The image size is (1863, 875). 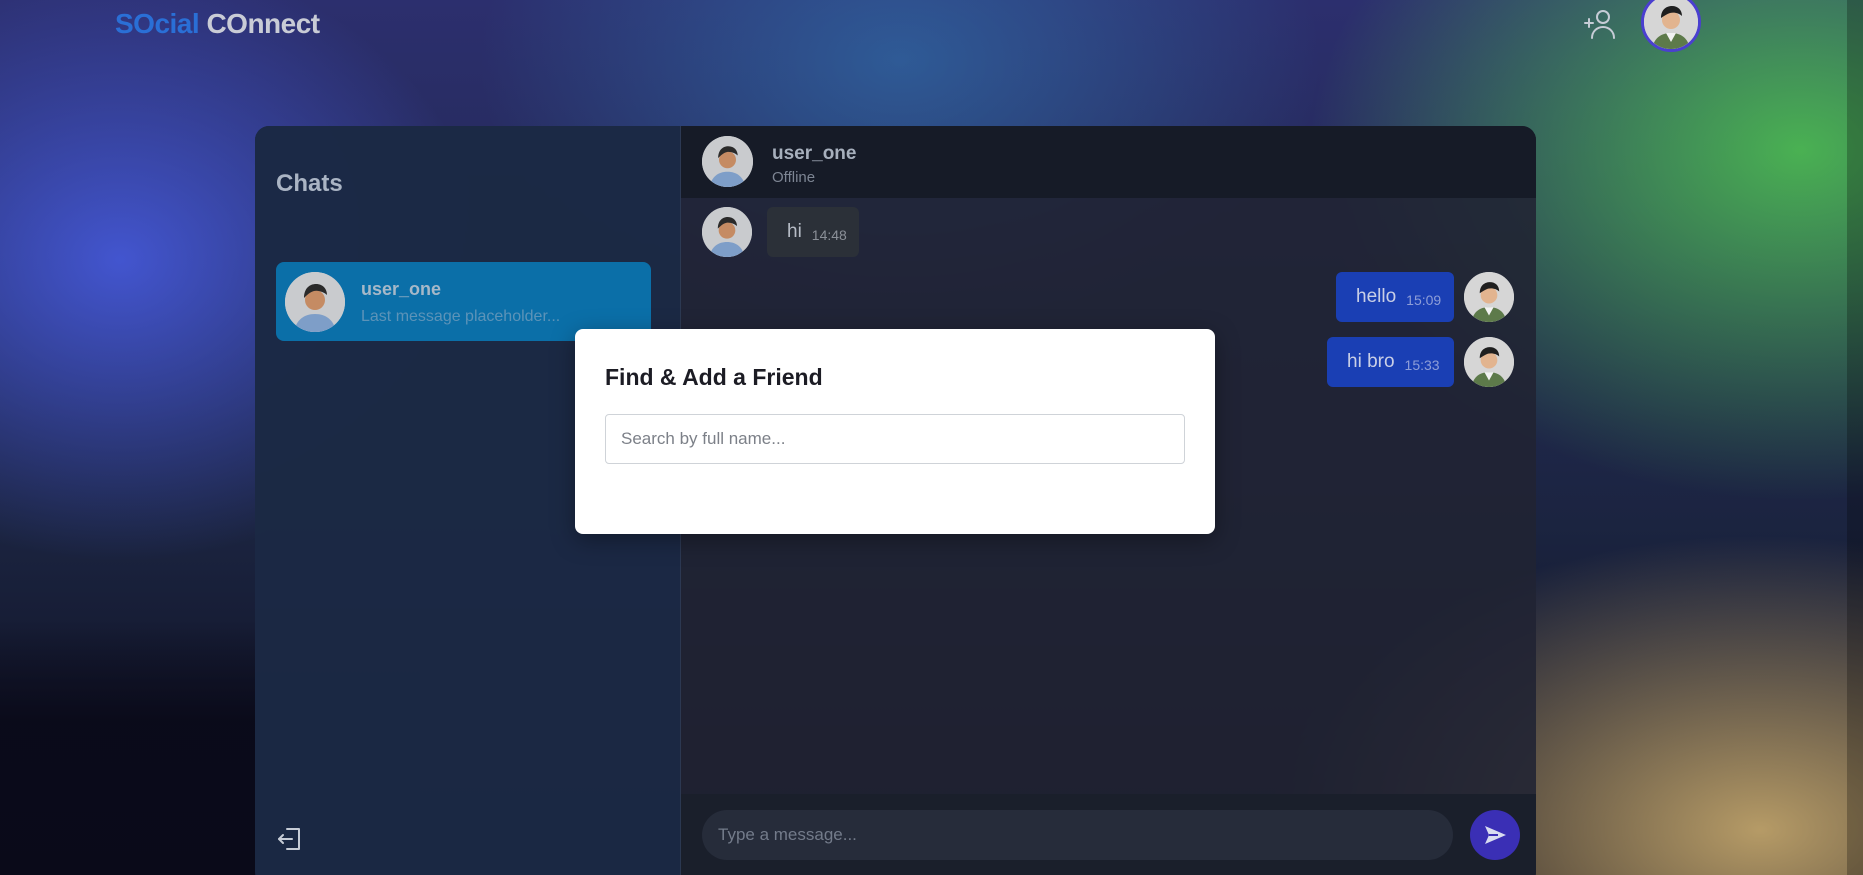 What do you see at coordinates (714, 377) in the screenshot?
I see `modal-title: Find & Add a Friend` at bounding box center [714, 377].